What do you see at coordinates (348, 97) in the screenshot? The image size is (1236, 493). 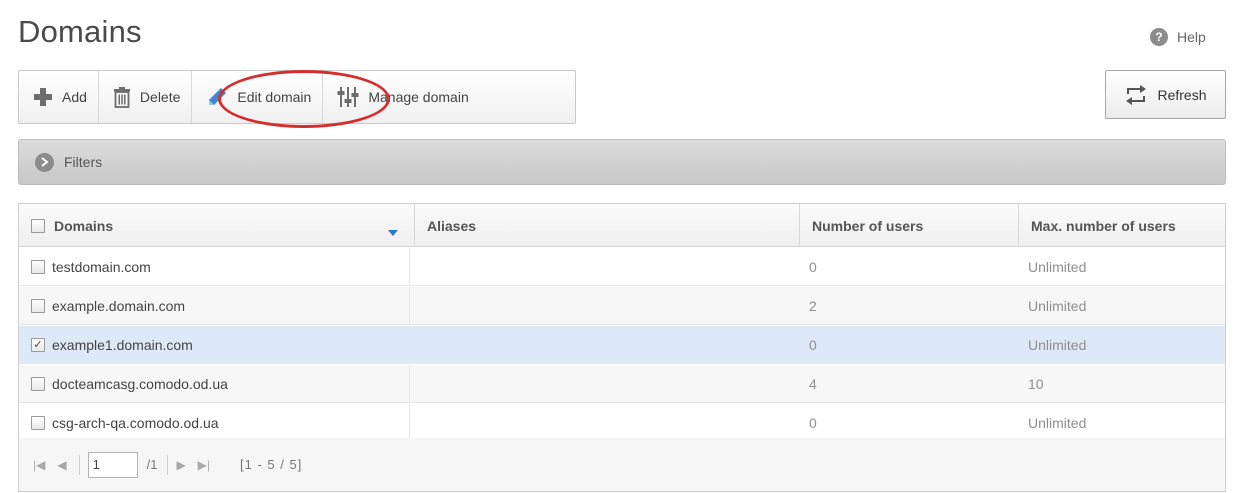 I see `sliders-icon` at bounding box center [348, 97].